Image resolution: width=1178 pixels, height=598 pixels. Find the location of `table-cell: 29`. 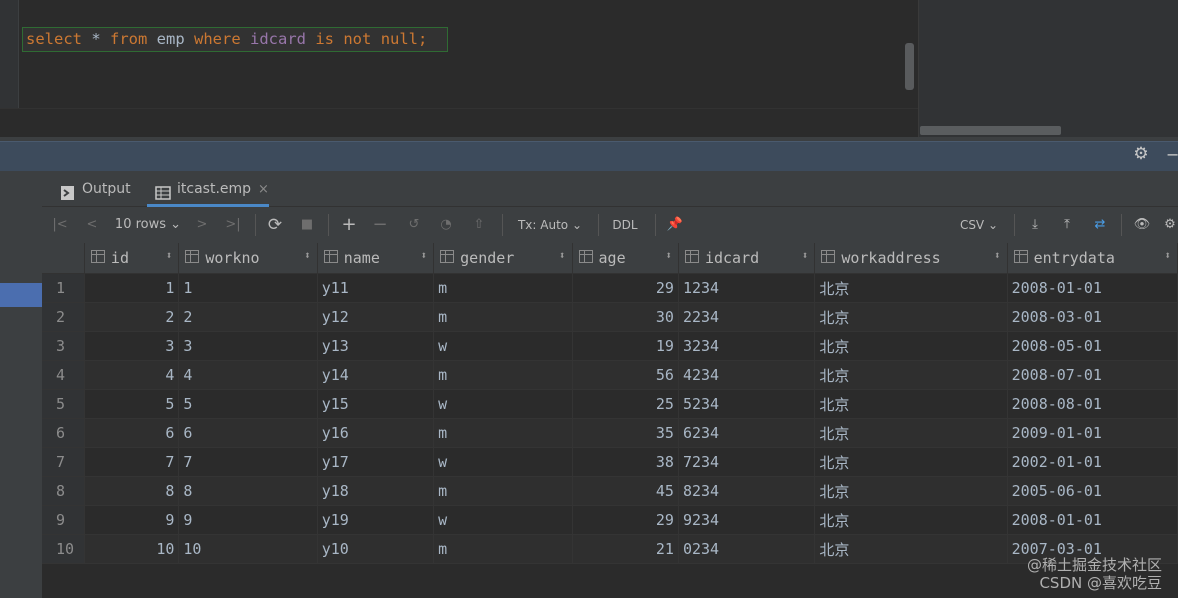

table-cell: 29 is located at coordinates (625, 288).